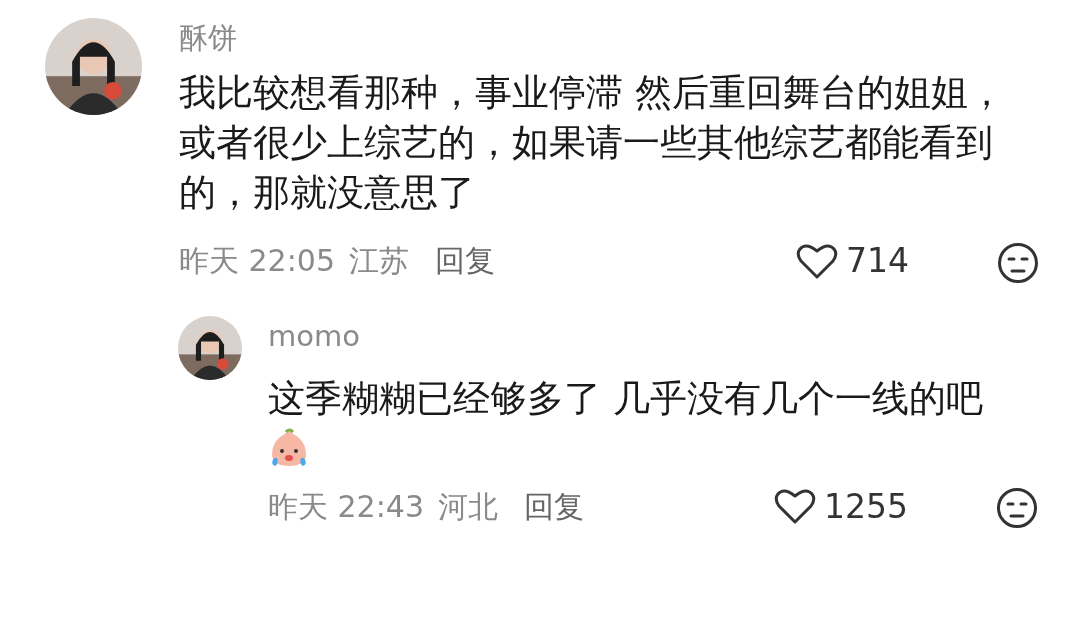 The image size is (1080, 618). I want to click on user-name: 酥饼, so click(609, 38).